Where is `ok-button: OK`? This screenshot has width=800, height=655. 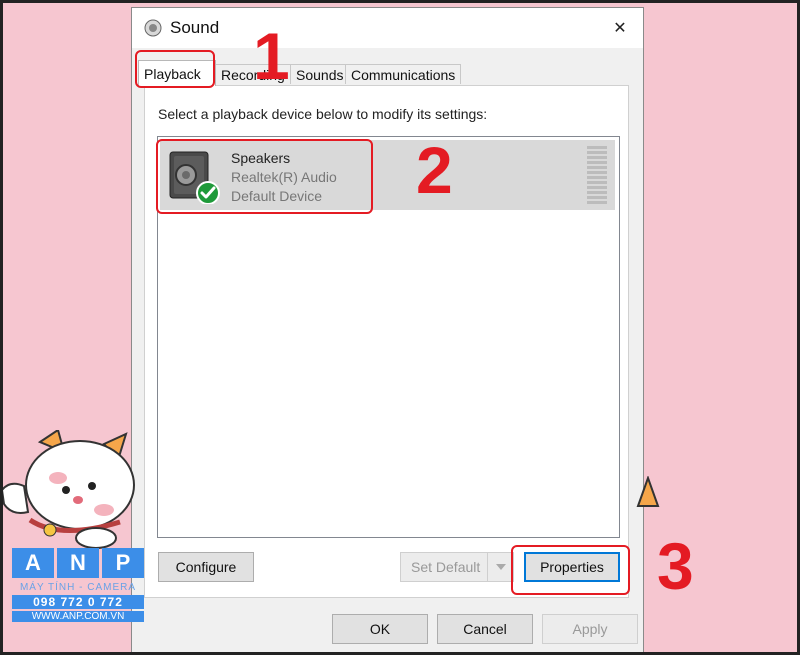 ok-button: OK is located at coordinates (380, 629).